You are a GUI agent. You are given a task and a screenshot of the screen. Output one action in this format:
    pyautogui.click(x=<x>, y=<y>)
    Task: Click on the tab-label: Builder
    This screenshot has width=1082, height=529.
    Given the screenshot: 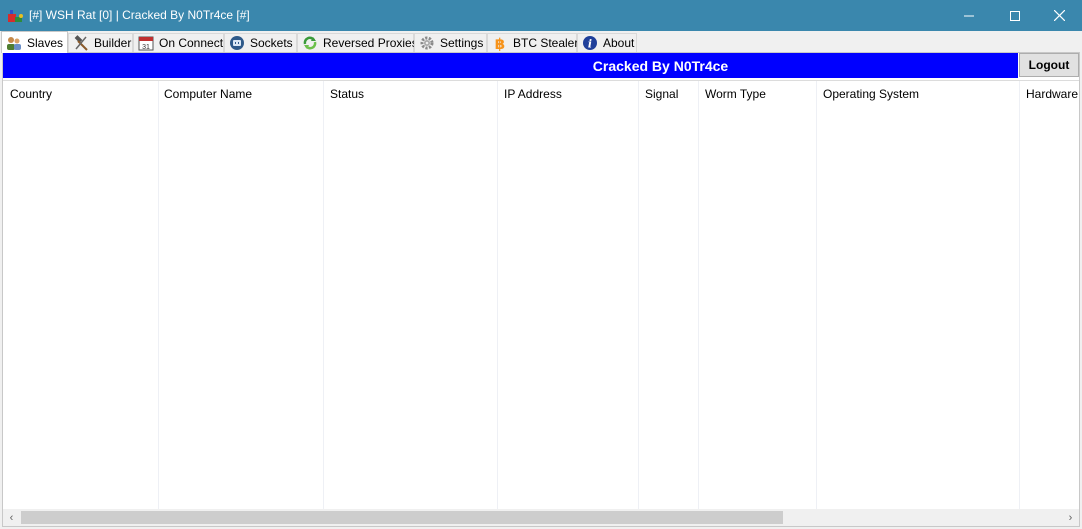 What is the action you would take?
    pyautogui.click(x=113, y=43)
    